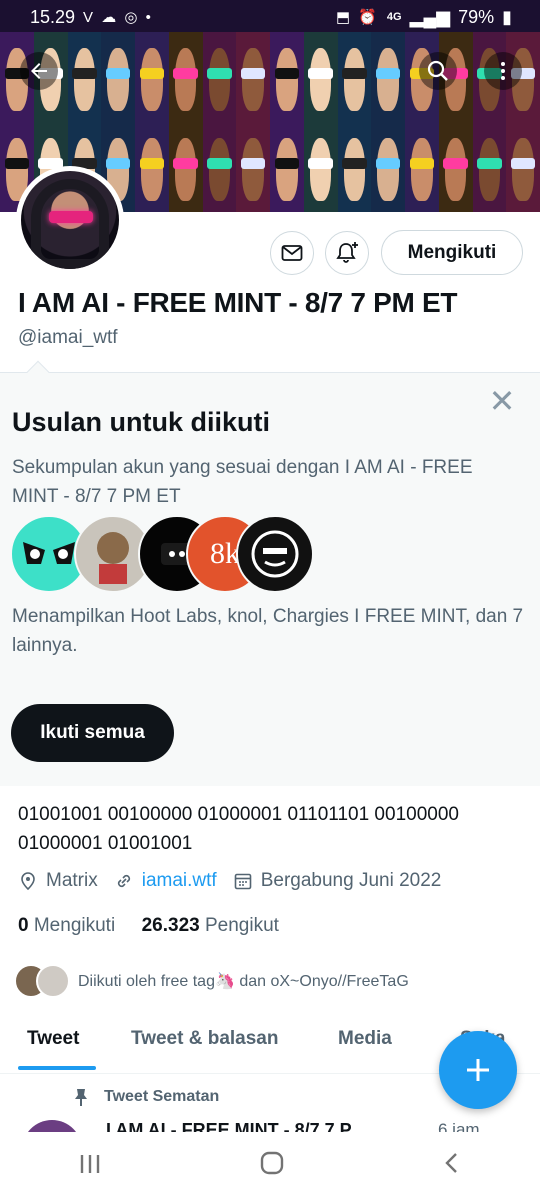 The height and width of the screenshot is (1200, 540). I want to click on calendar-icon, so click(243, 881).